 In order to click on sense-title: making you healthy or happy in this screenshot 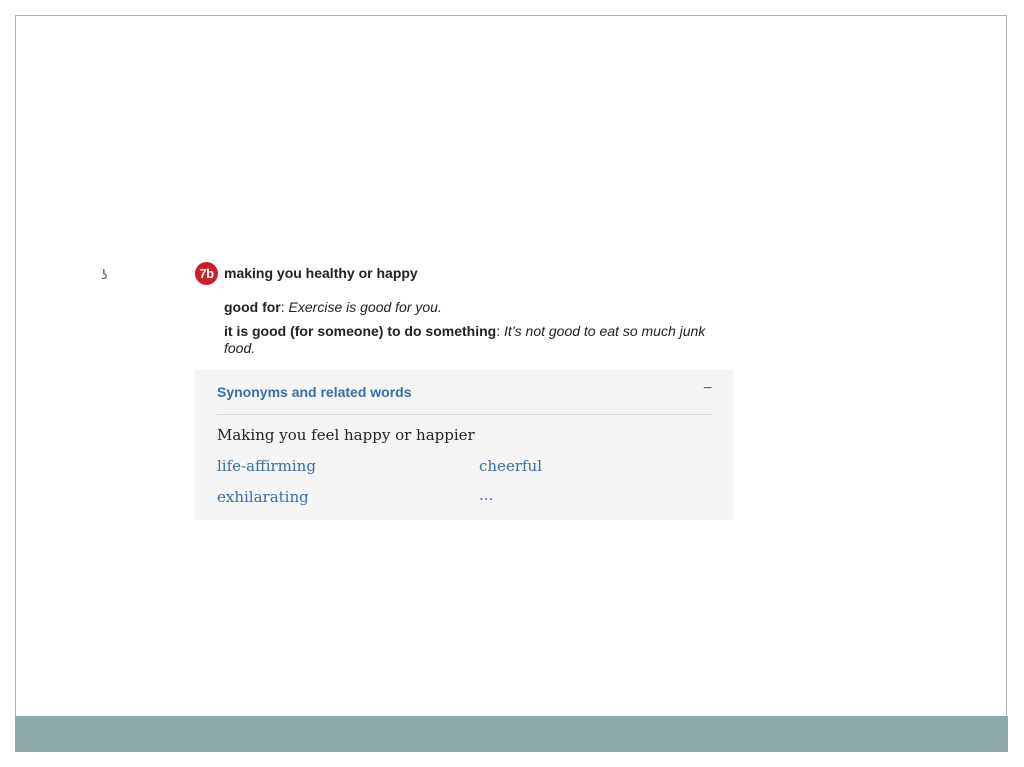, I will do `click(321, 273)`.